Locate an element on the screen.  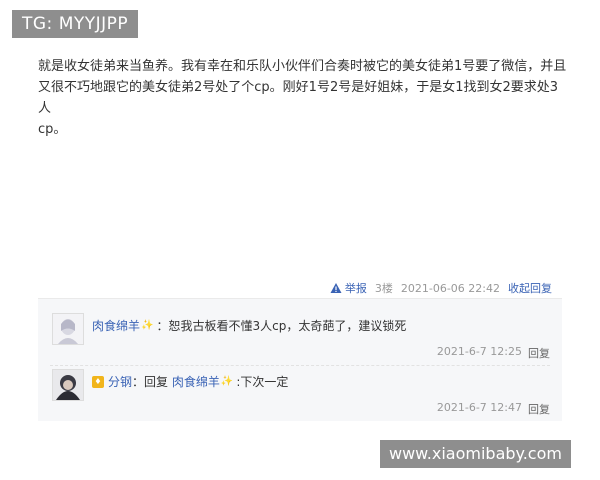
reply-date: 2021-6-7 12:47 is located at coordinates (479, 407).